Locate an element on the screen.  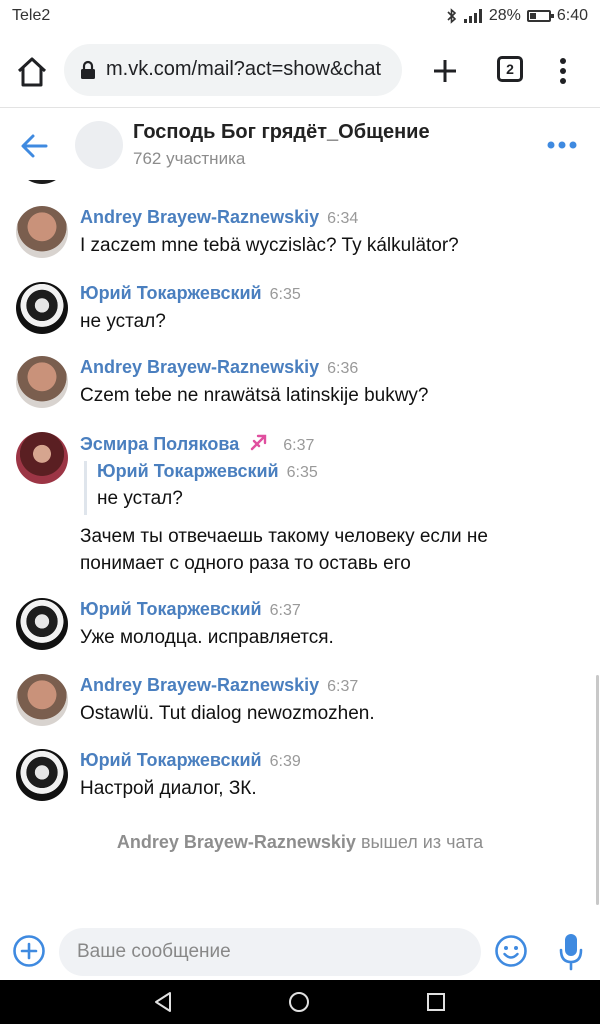
scrollbar is located at coordinates (597, 790).